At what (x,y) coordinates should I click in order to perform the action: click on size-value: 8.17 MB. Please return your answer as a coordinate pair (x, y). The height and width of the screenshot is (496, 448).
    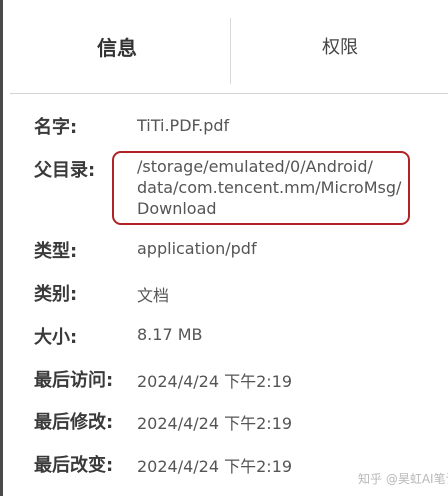
    Looking at the image, I should click on (170, 334).